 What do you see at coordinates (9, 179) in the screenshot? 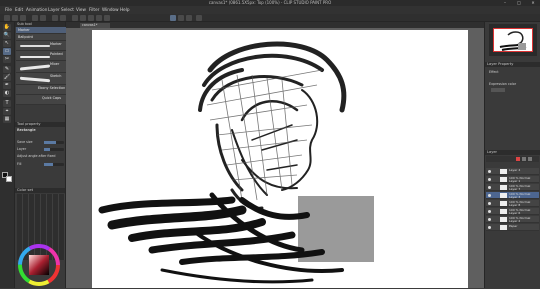
I see `sub-color-swatch` at bounding box center [9, 179].